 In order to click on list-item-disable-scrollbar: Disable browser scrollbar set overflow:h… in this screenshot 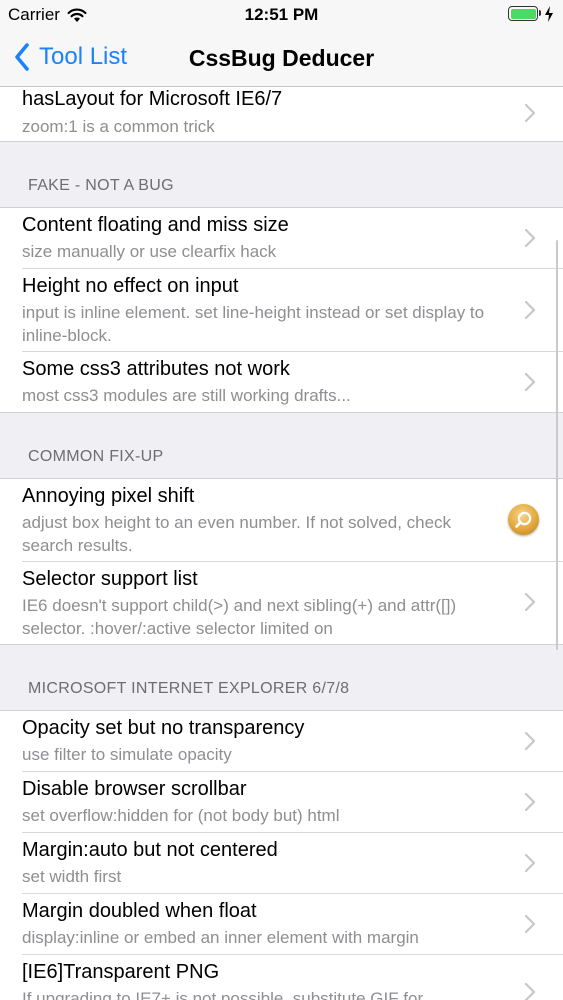, I will do `click(281, 802)`.